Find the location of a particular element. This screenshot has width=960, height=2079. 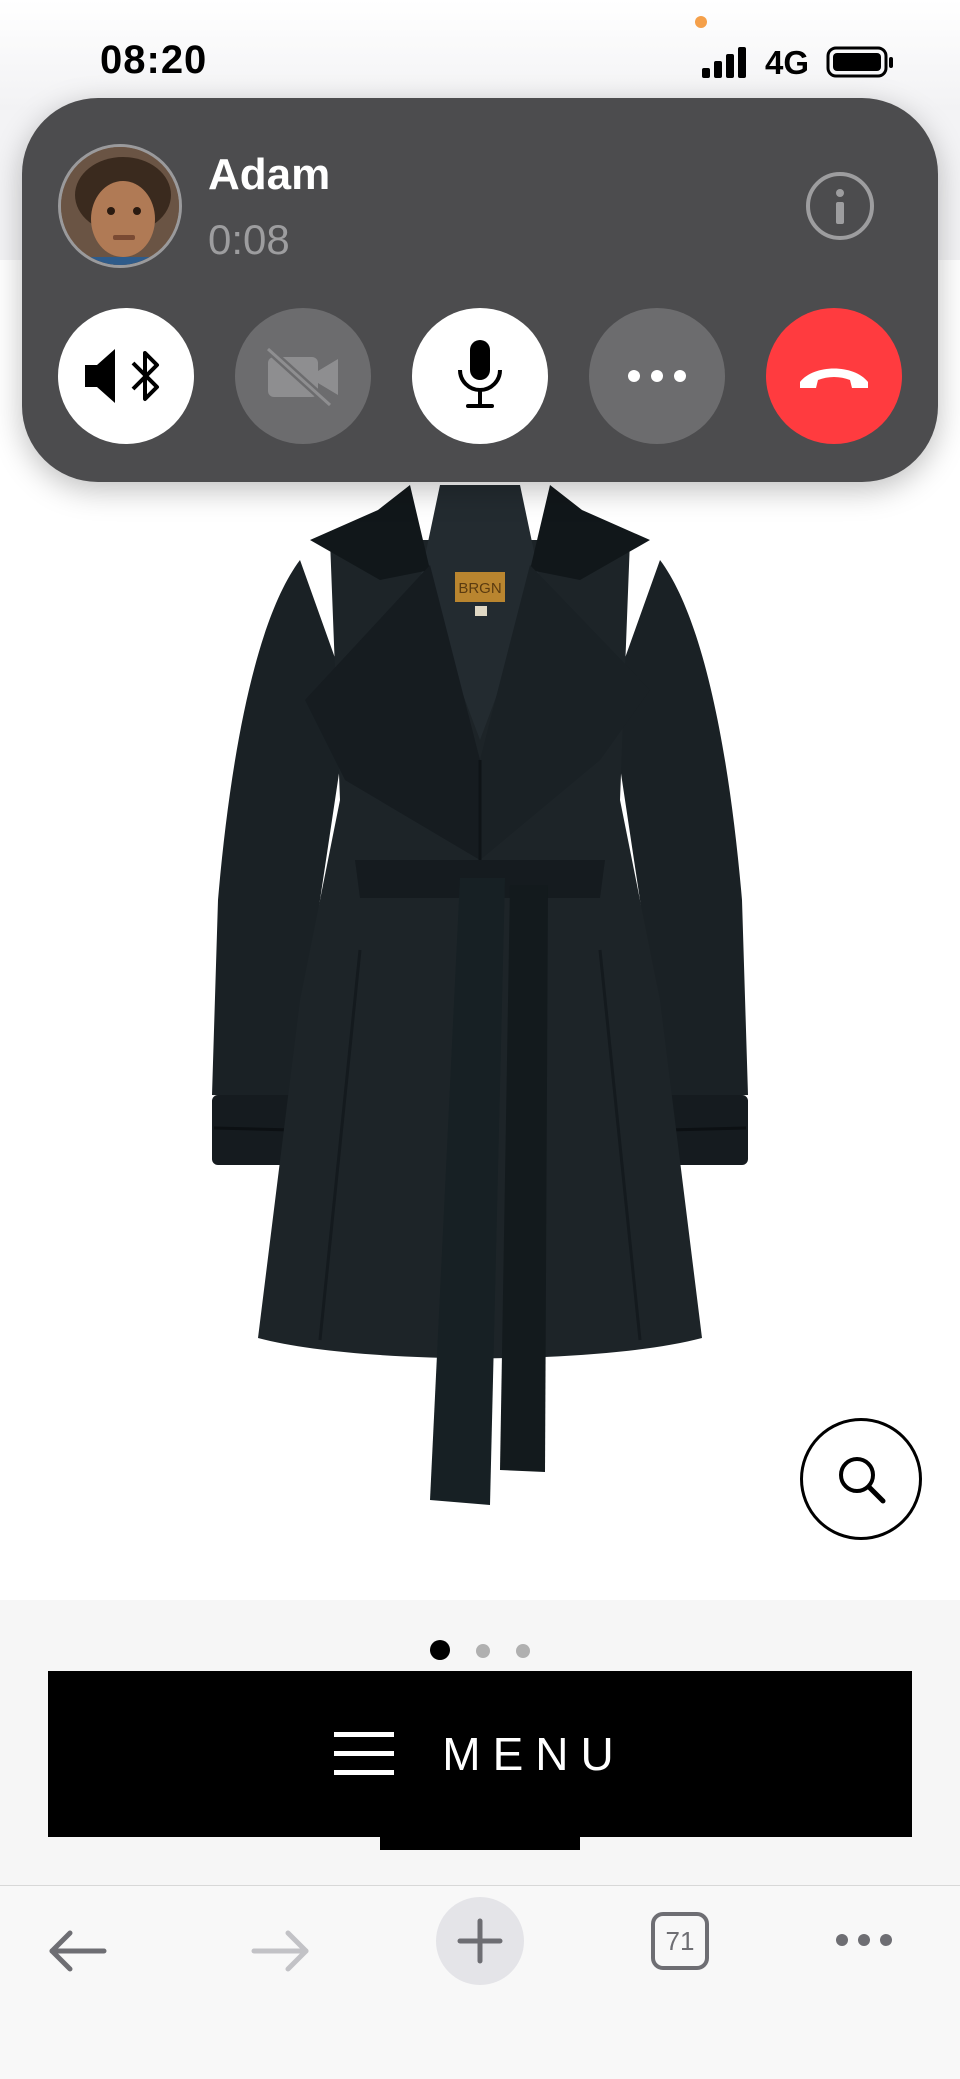

network-type: 4G is located at coordinates (787, 62).